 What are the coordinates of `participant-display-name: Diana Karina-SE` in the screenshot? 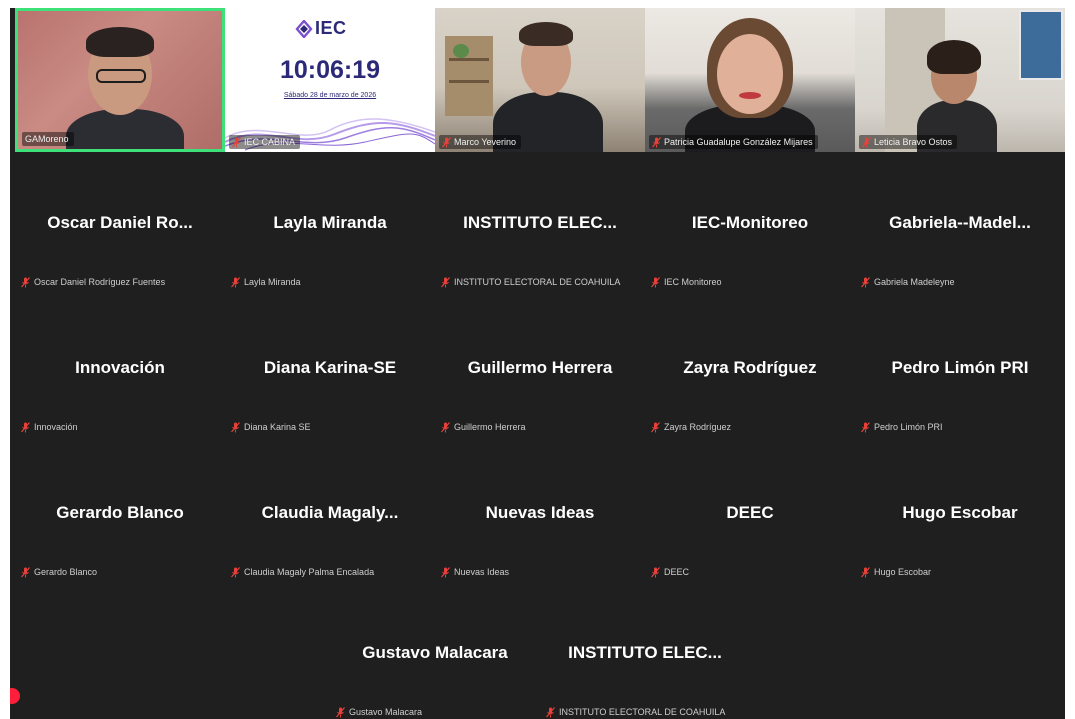 It's located at (330, 367).